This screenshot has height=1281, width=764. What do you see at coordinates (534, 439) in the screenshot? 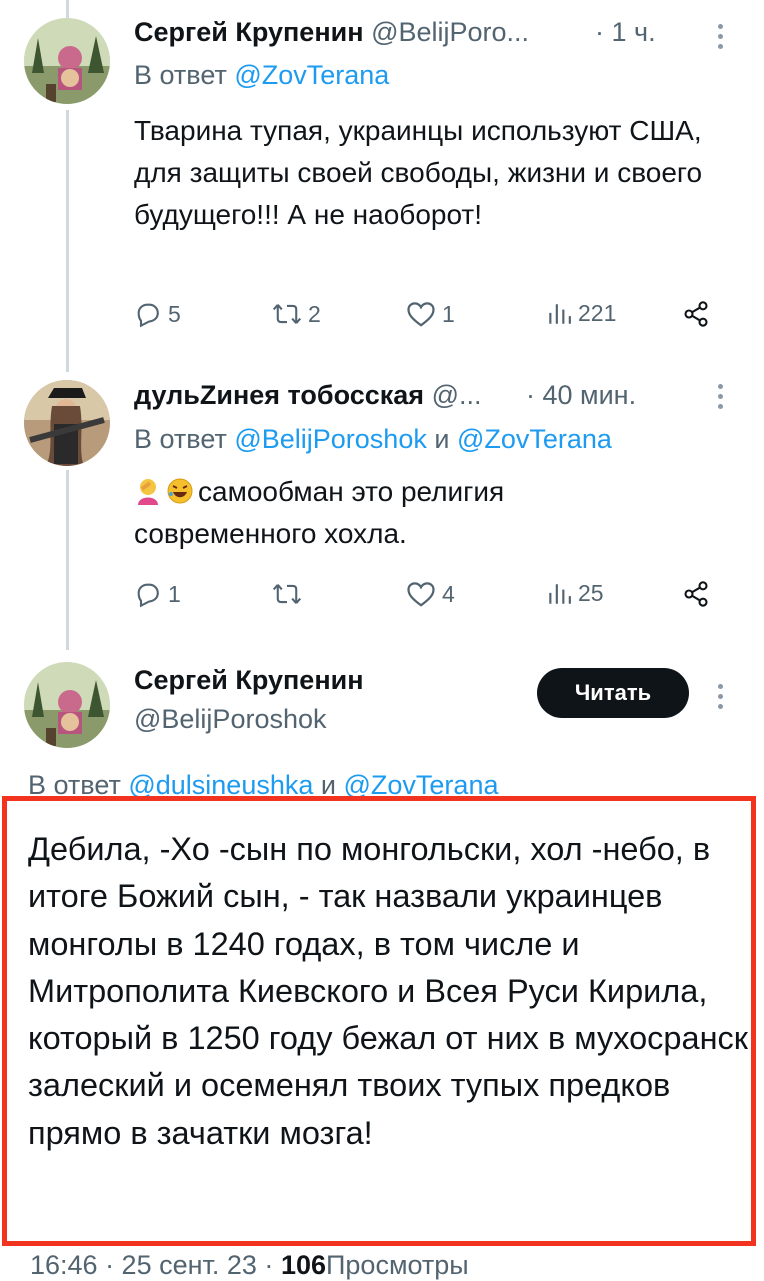
I see `reply-mention-link-2: @ZovTerana` at bounding box center [534, 439].